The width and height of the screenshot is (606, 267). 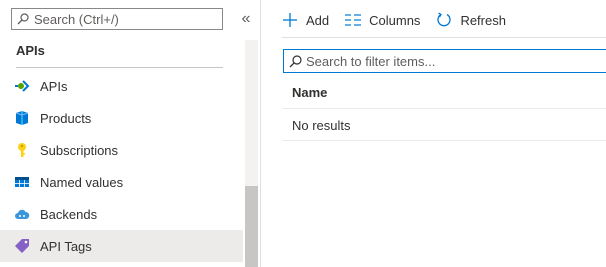 What do you see at coordinates (444, 140) in the screenshot?
I see `row-divider` at bounding box center [444, 140].